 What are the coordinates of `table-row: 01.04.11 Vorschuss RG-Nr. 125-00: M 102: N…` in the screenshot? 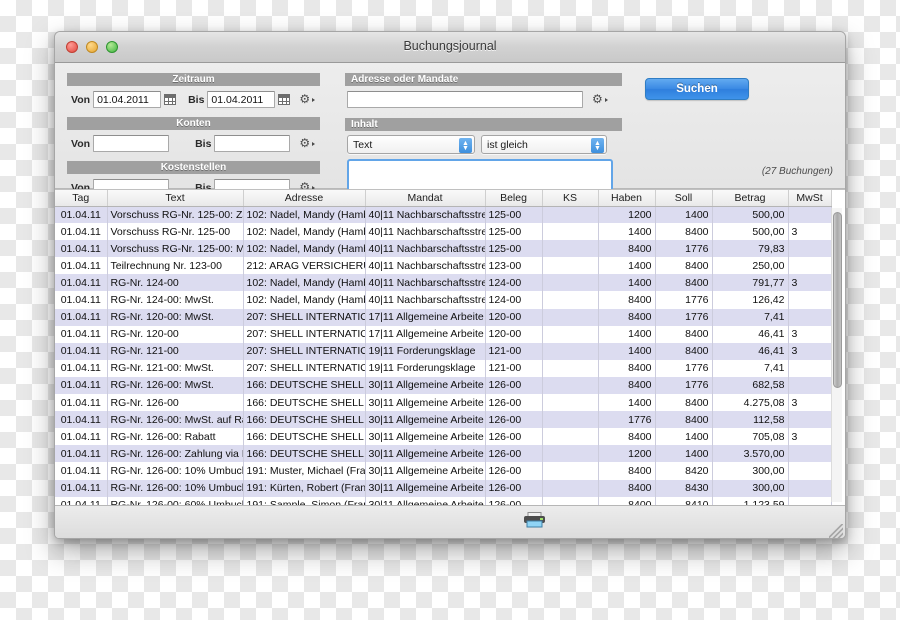 It's located at (443, 249).